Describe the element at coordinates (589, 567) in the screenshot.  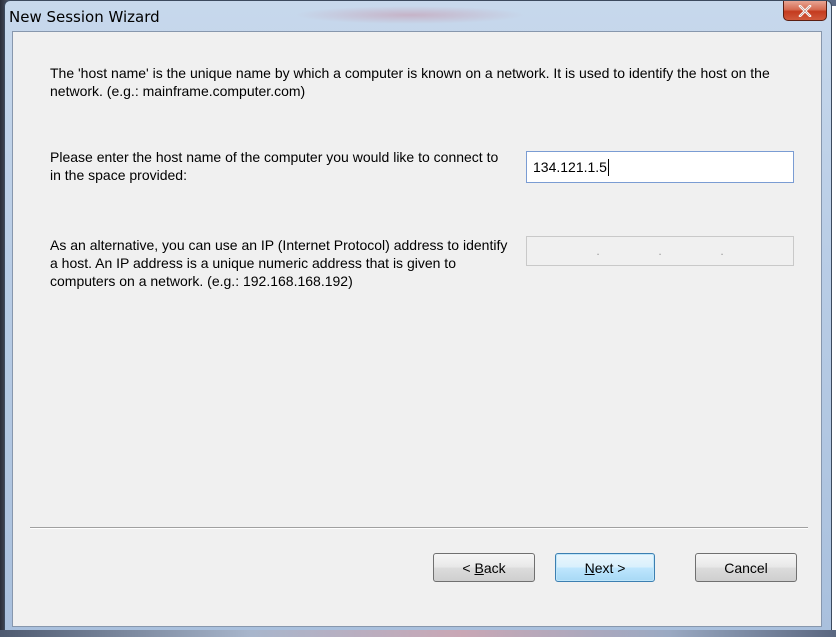
I see `next-button-accelerator: N` at that location.